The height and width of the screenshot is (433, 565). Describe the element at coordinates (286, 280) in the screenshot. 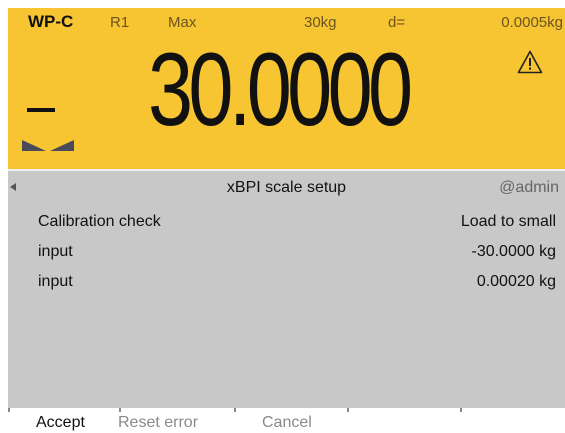

I see `list-item: input 0.00020 kg` at that location.